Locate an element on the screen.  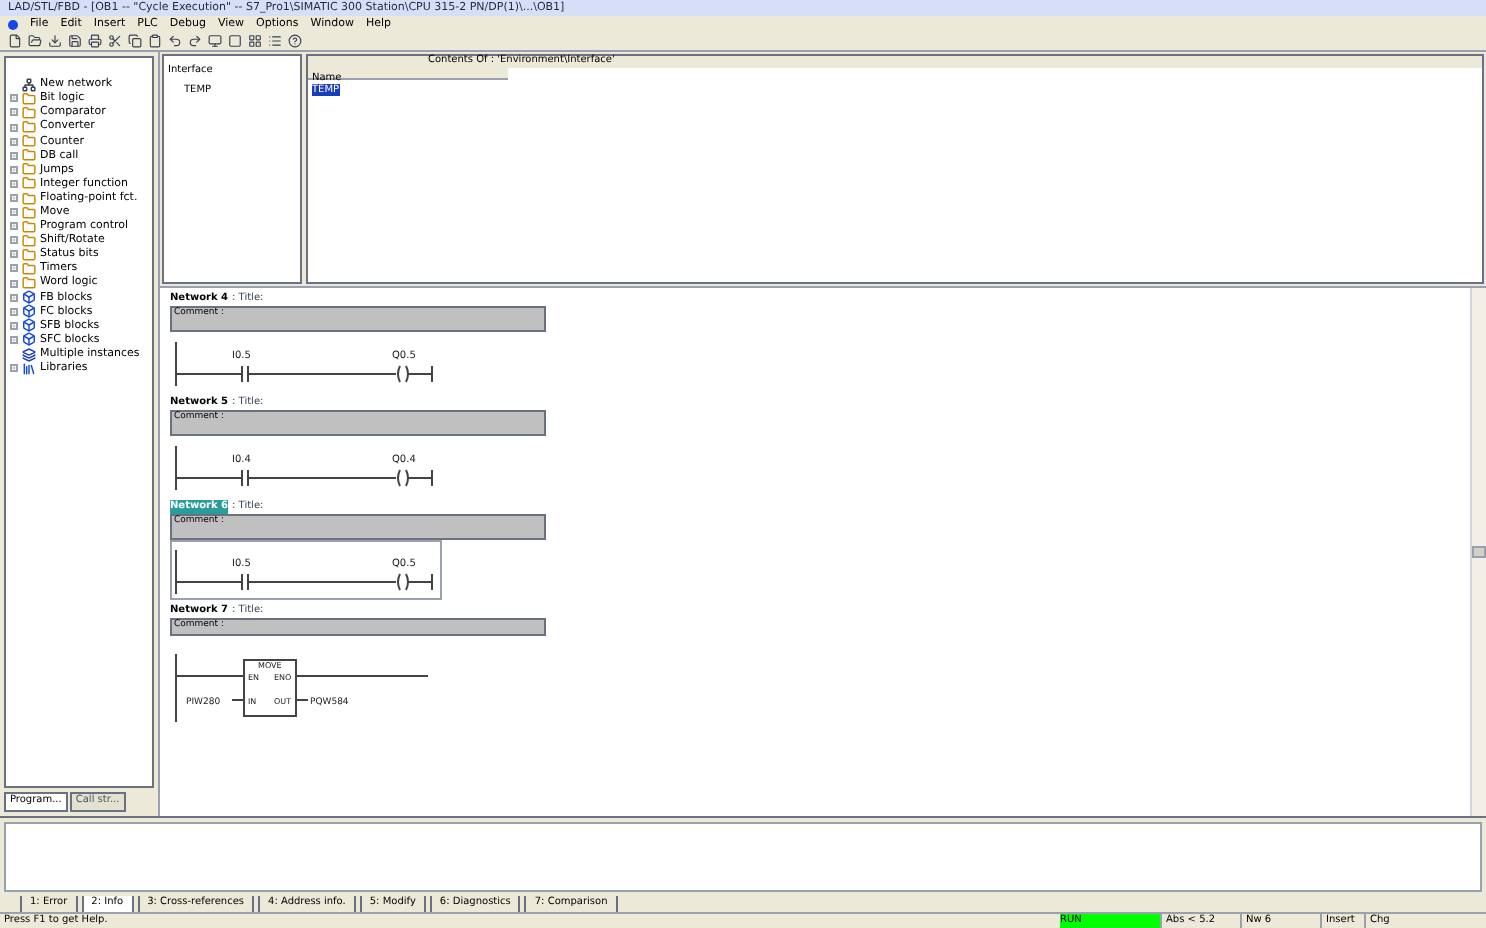
scrollbar is located at coordinates (1478, 552).